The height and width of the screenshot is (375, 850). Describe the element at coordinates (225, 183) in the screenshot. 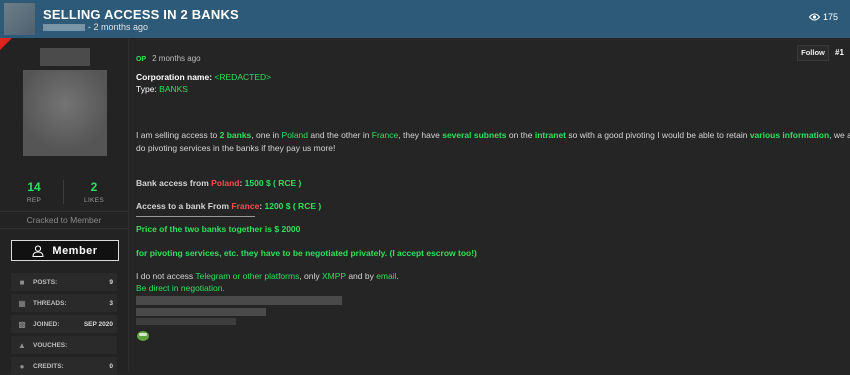

I see `country-poland: Poland` at that location.